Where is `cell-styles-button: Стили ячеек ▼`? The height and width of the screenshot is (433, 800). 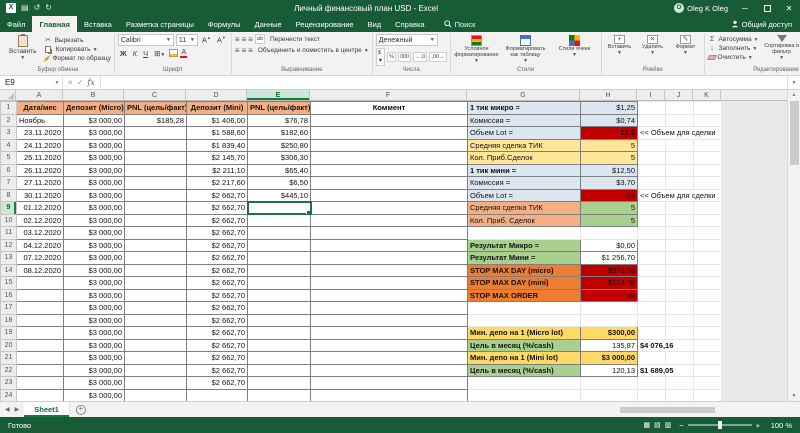 cell-styles-button: Стили ячеек ▼ is located at coordinates (575, 46).